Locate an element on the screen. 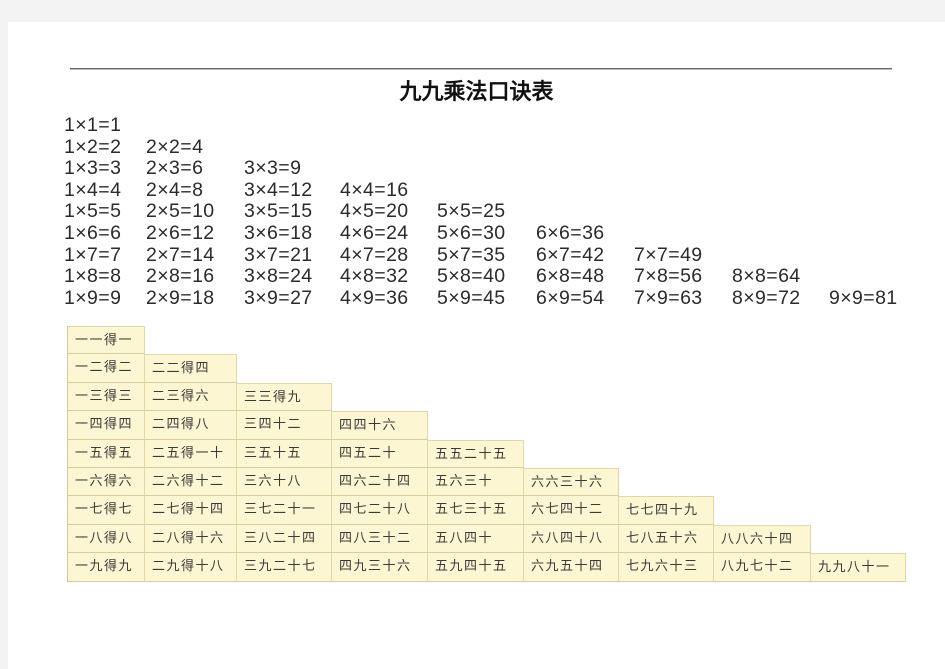  rhyme-cell: 七九六十三 is located at coordinates (666, 567).